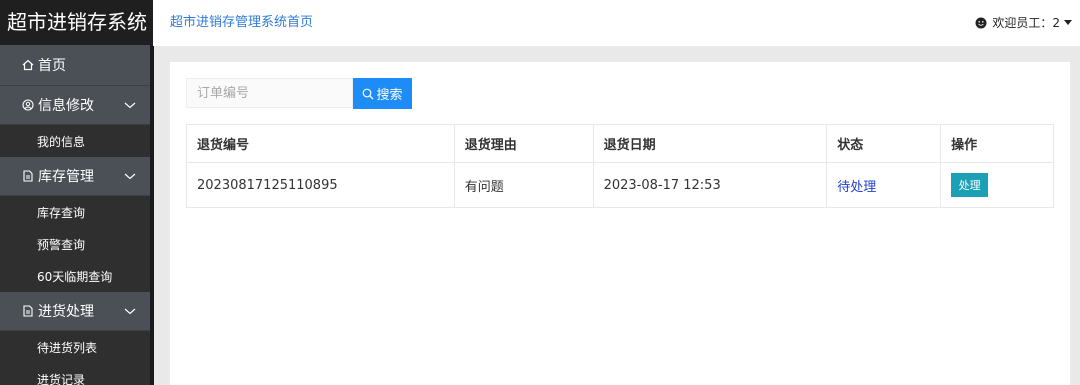 Image resolution: width=1080 pixels, height=385 pixels. I want to click on order-number-search-input, so click(269, 93).